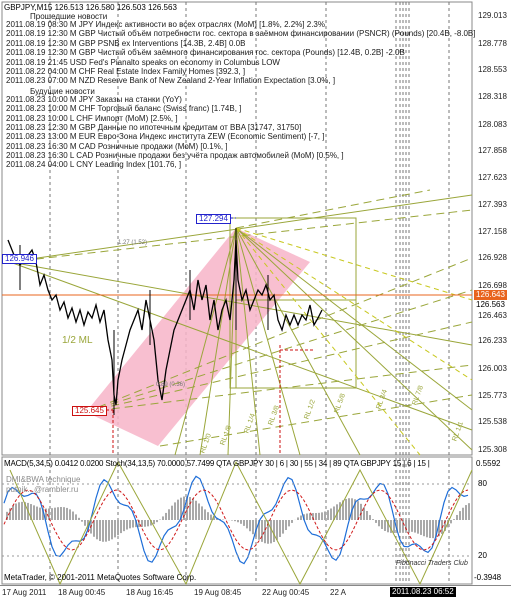 The image size is (511, 600). I want to click on time-axis-label: 17 Aug 2011, so click(24, 592).